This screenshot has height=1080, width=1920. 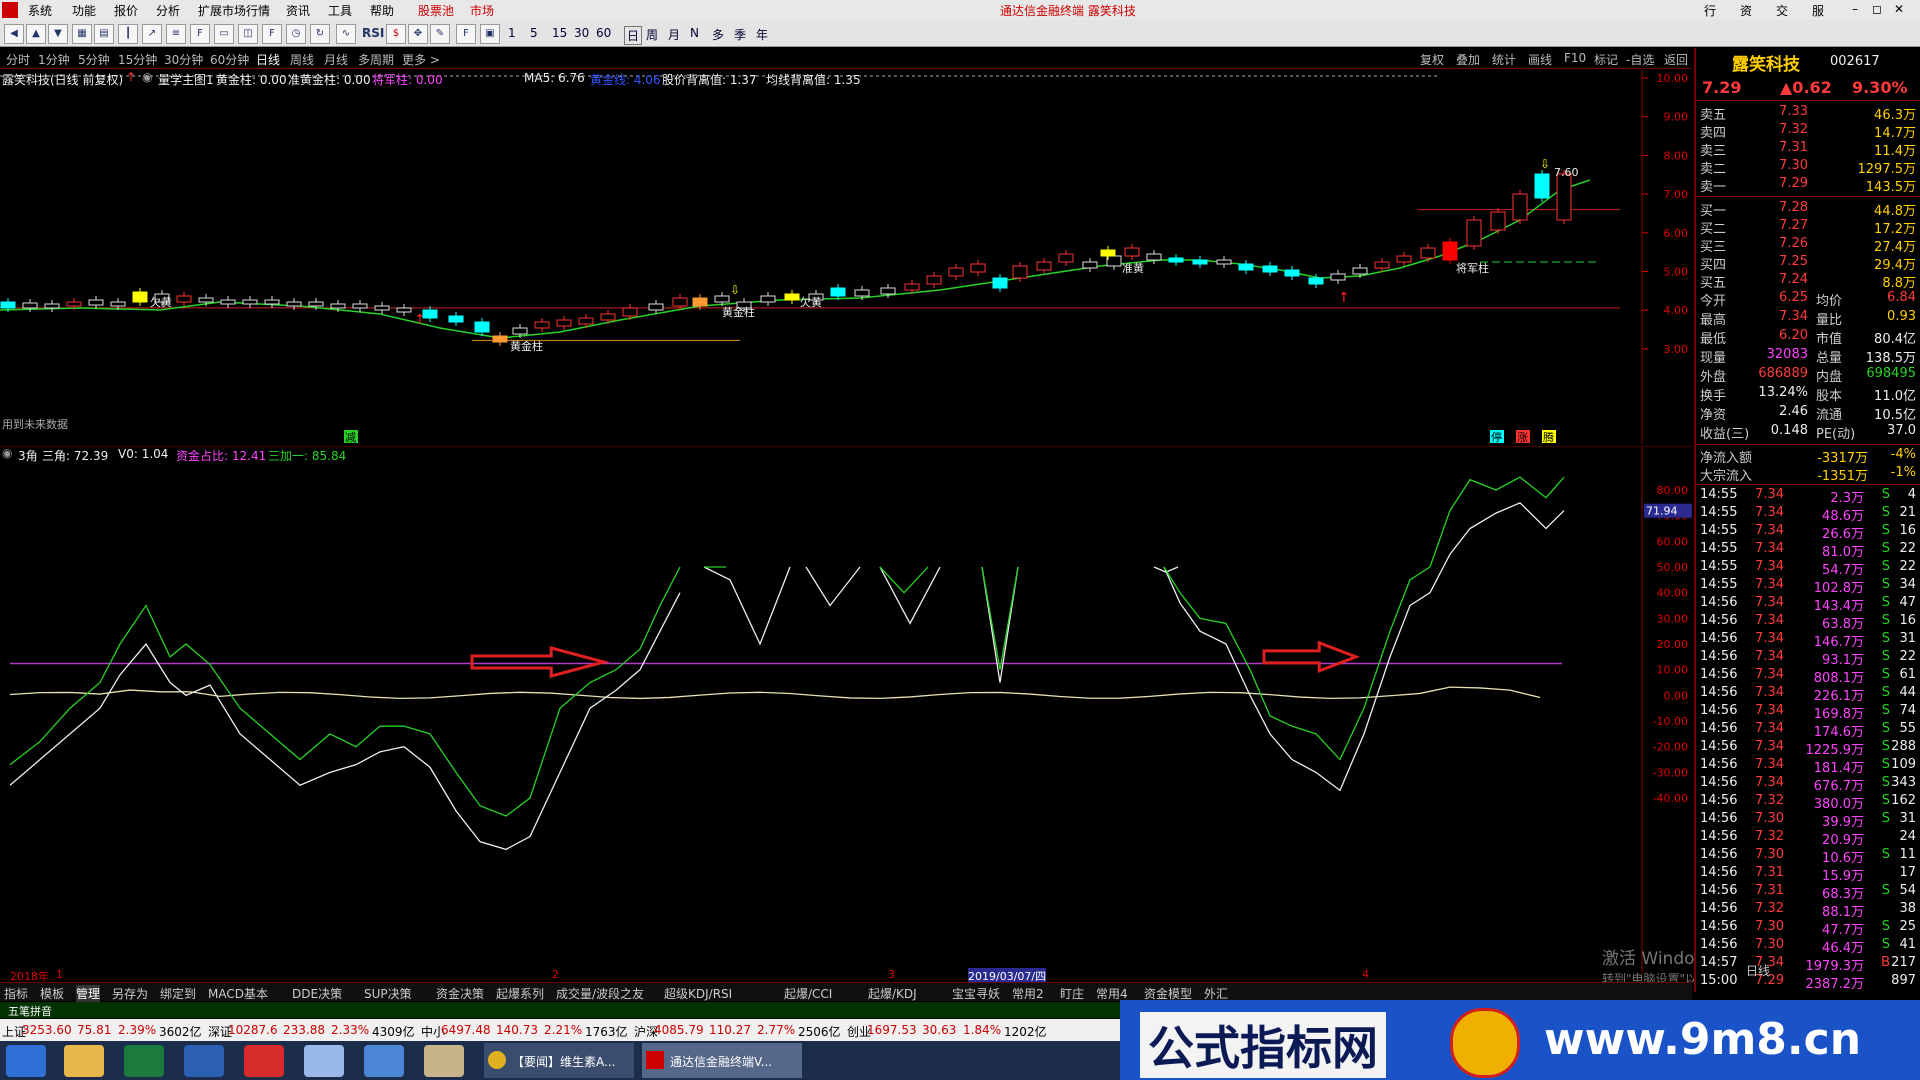 I want to click on tab-1min: 1分钟, so click(x=54, y=59).